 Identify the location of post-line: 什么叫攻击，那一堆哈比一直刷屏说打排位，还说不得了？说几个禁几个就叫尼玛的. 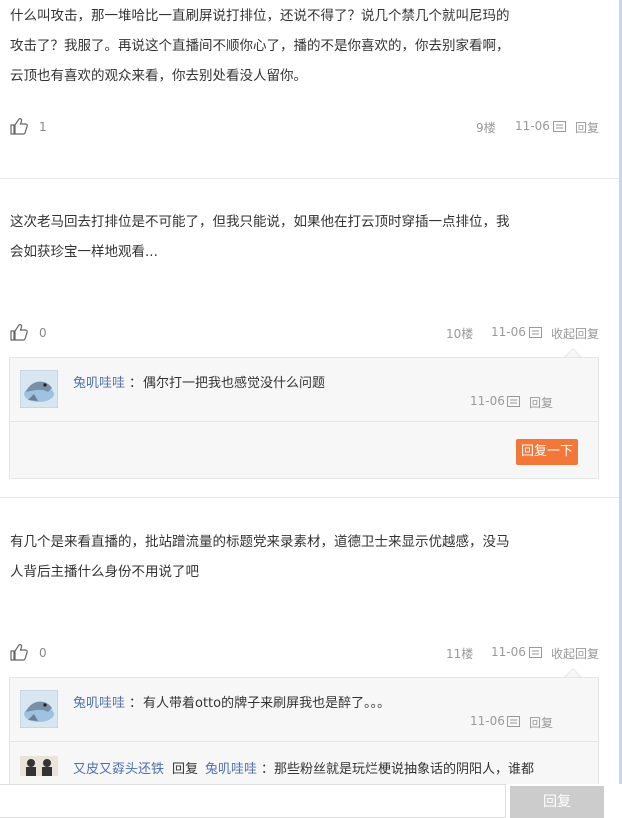
(260, 16).